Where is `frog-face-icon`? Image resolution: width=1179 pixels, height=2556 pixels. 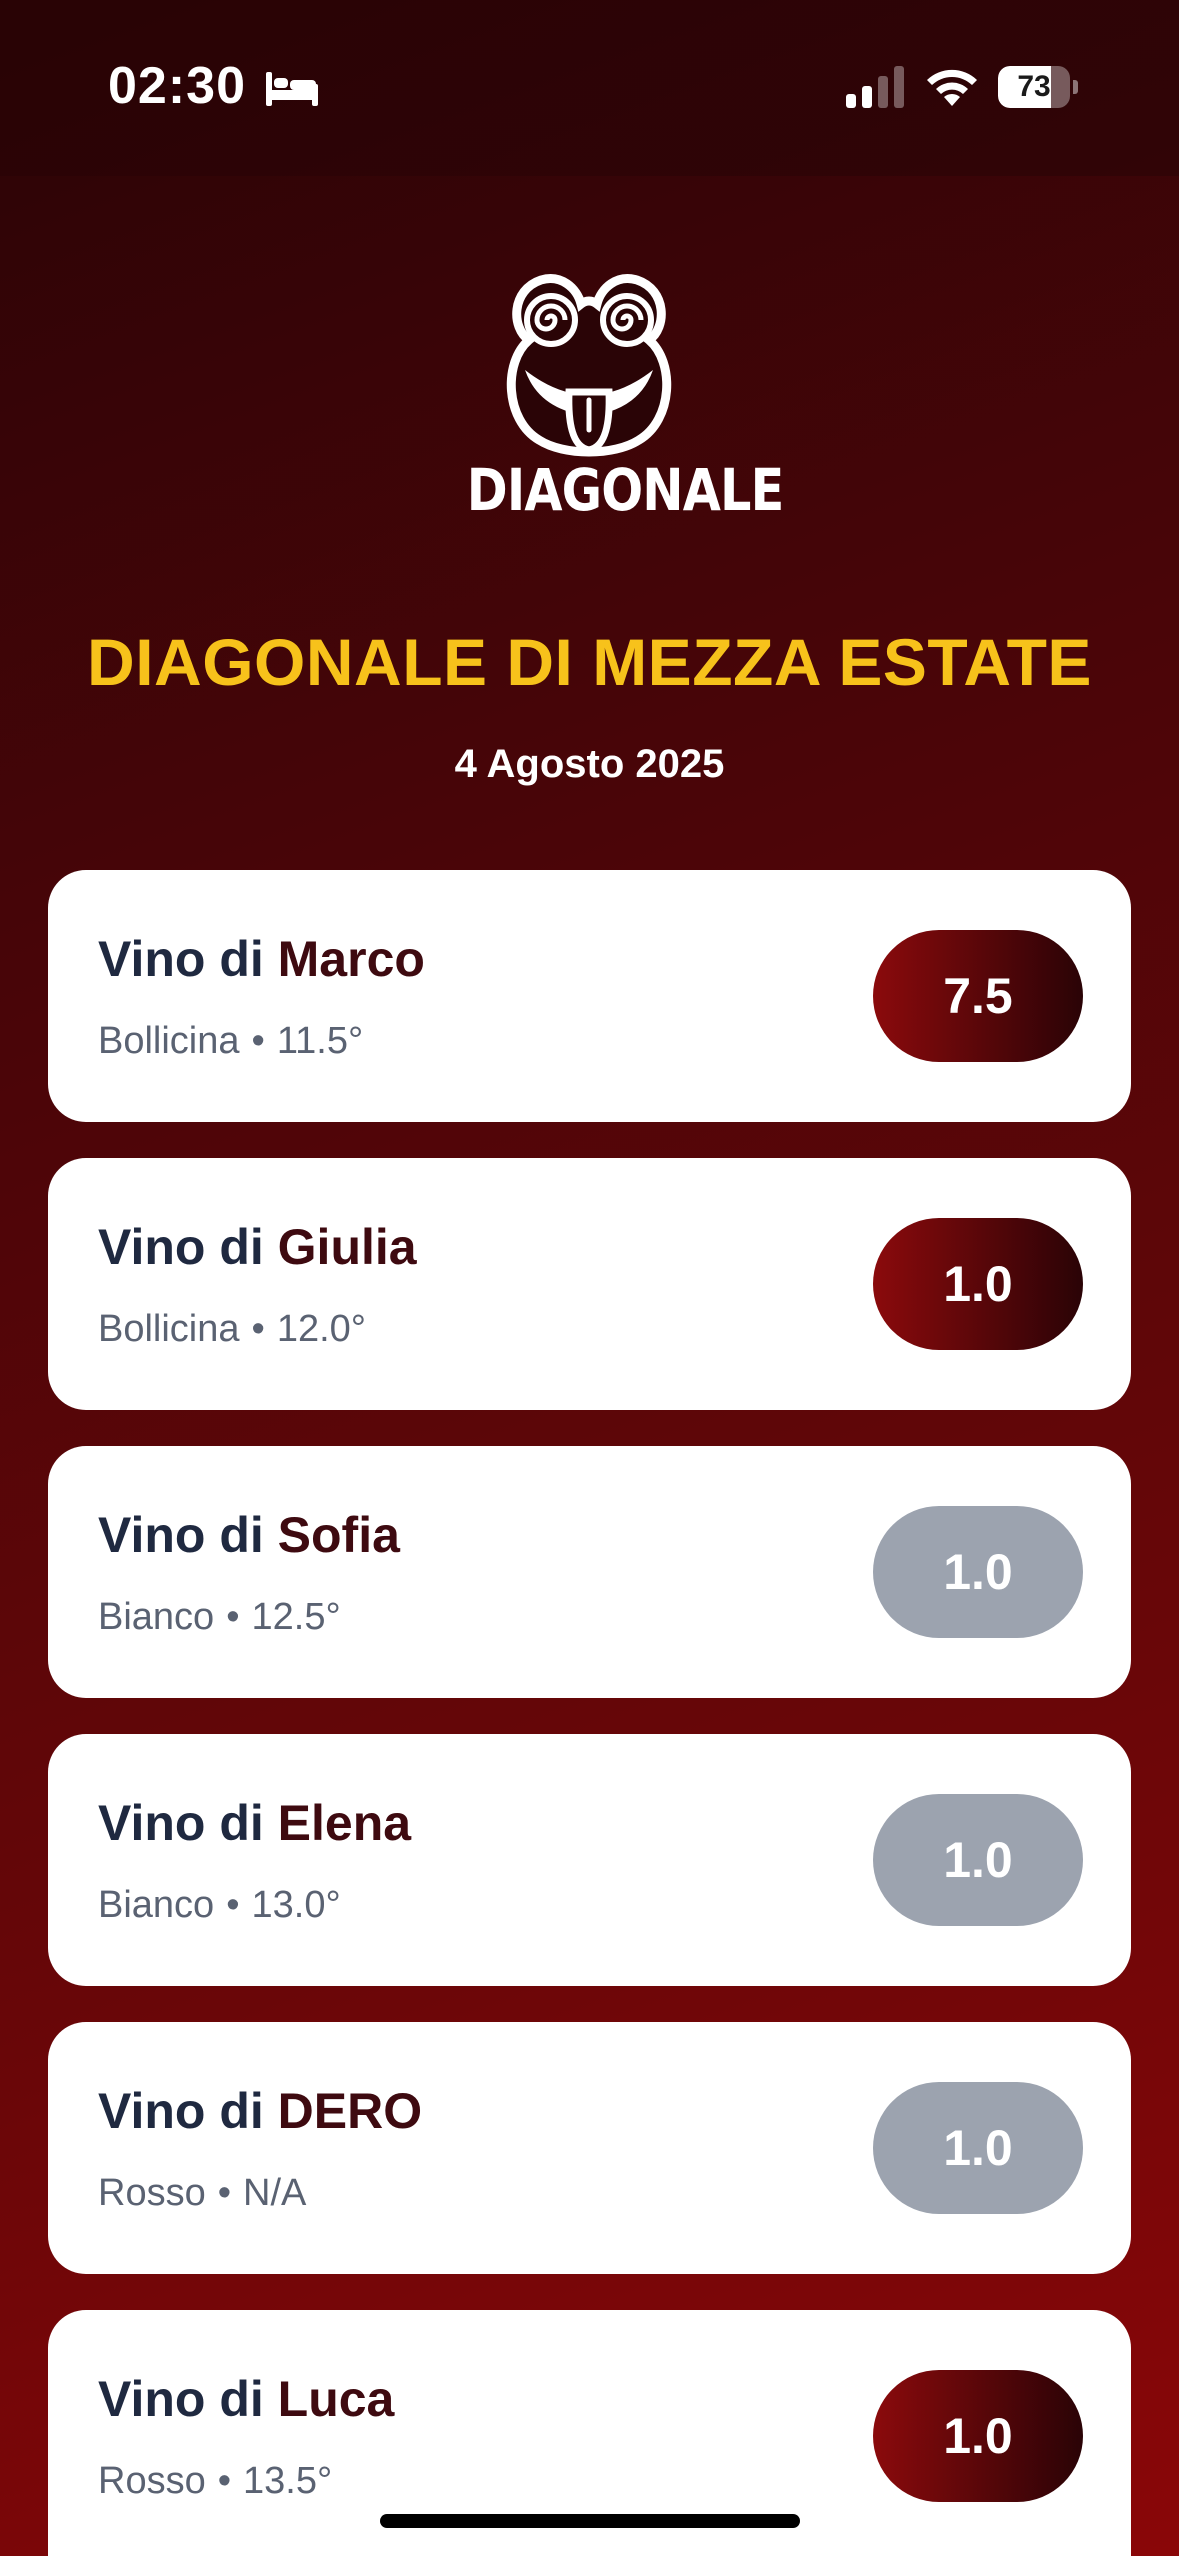
frog-face-icon is located at coordinates (589, 365).